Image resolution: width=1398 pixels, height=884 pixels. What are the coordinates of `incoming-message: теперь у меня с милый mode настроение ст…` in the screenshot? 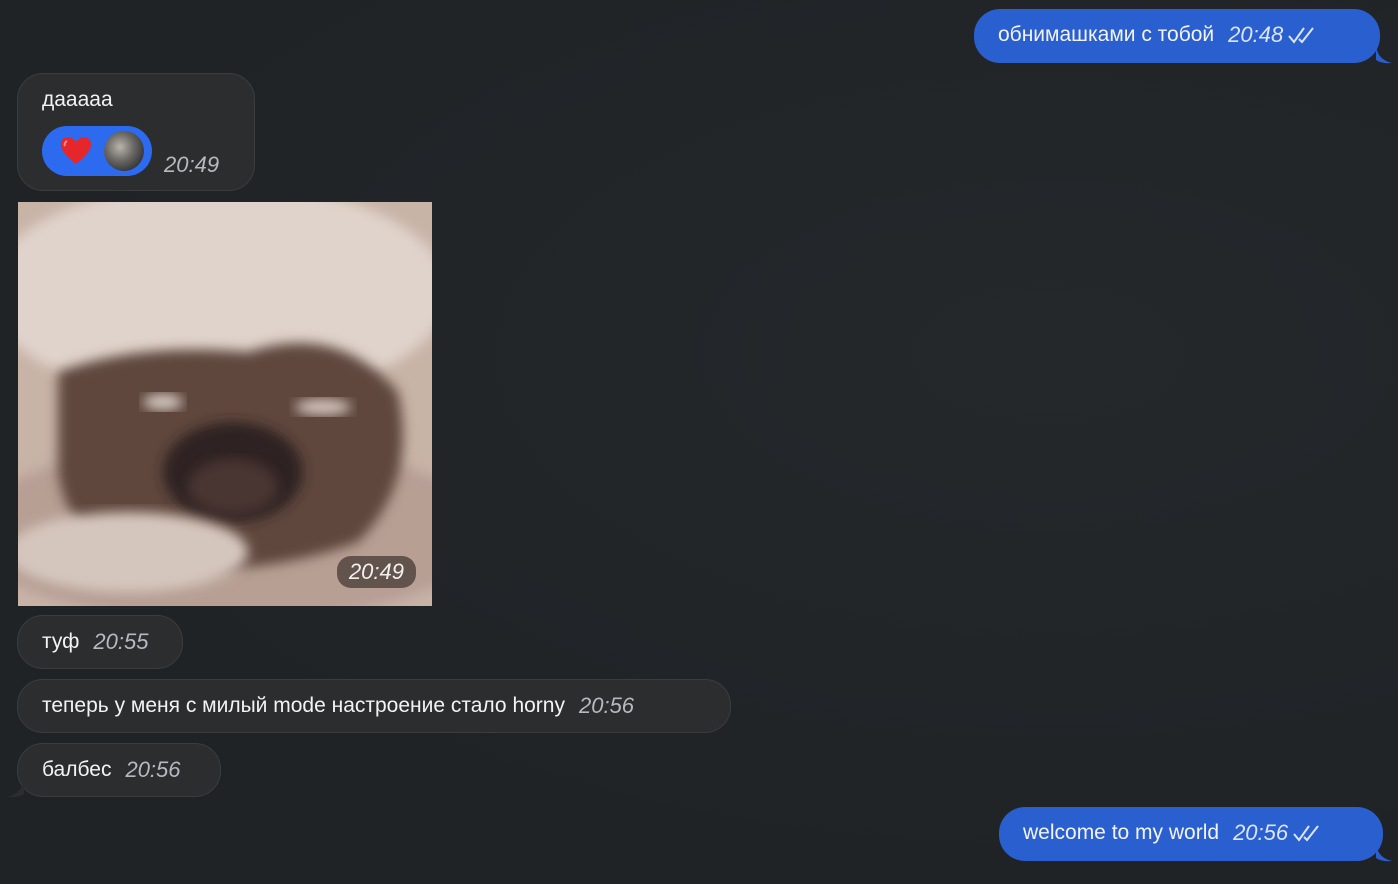 It's located at (374, 706).